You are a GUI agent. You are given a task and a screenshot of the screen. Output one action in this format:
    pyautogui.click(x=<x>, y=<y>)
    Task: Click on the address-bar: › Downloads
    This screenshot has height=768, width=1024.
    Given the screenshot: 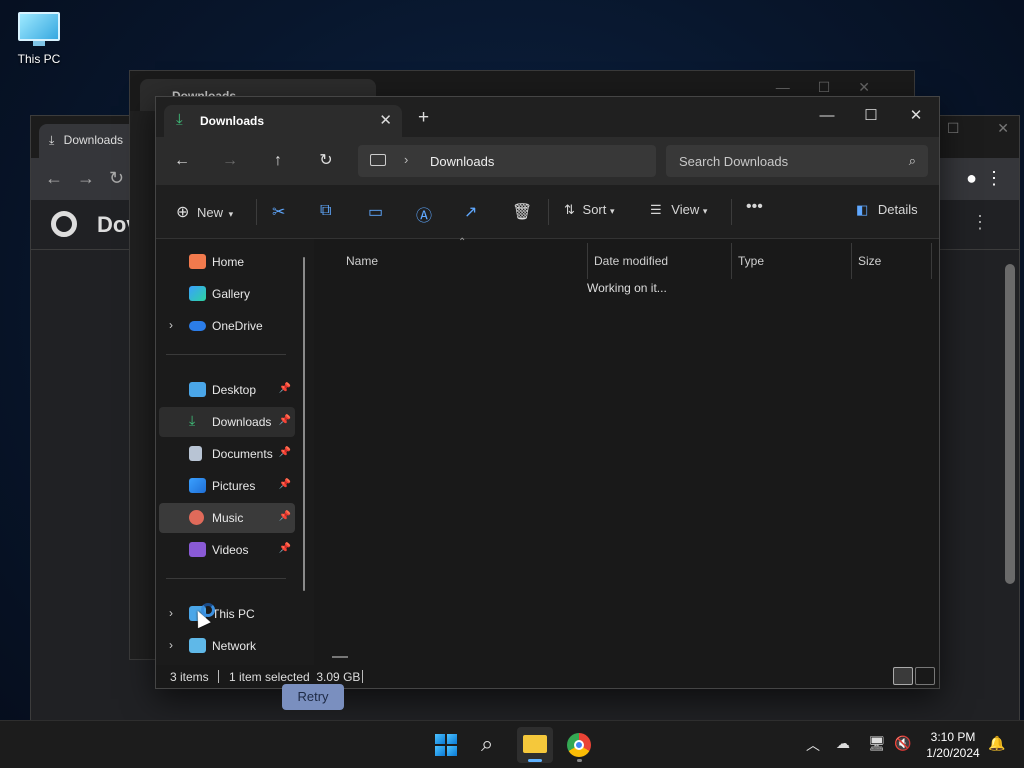 What is the action you would take?
    pyautogui.click(x=507, y=161)
    